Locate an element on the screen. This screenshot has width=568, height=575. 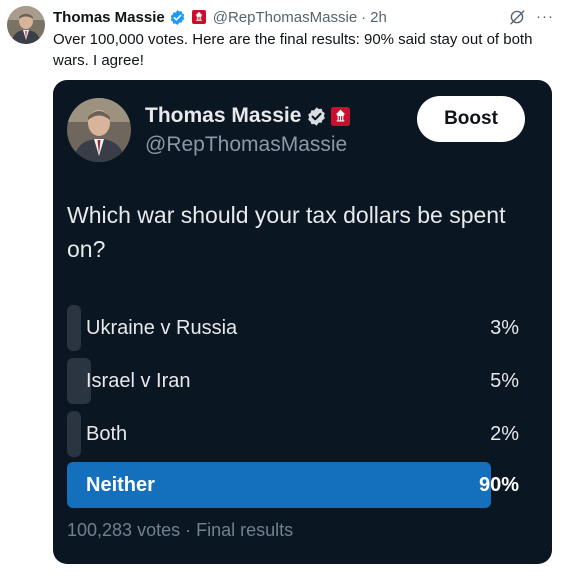
poll-footer: 100,283 votes · Final results is located at coordinates (180, 530).